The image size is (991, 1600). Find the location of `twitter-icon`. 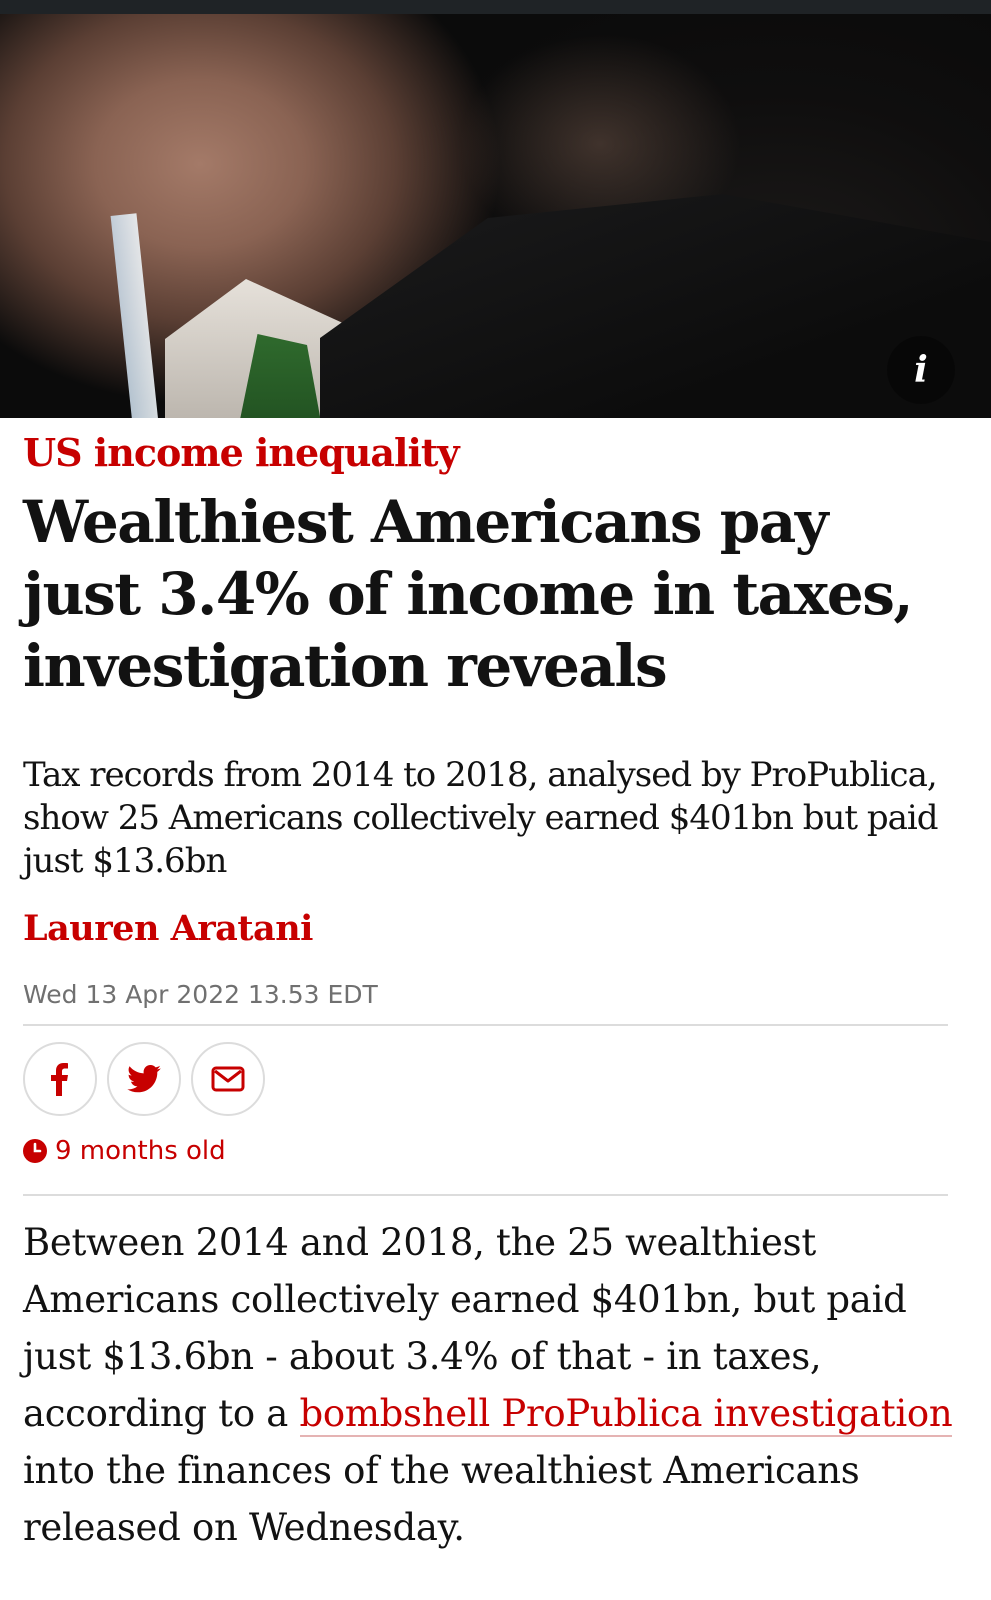

twitter-icon is located at coordinates (144, 1079).